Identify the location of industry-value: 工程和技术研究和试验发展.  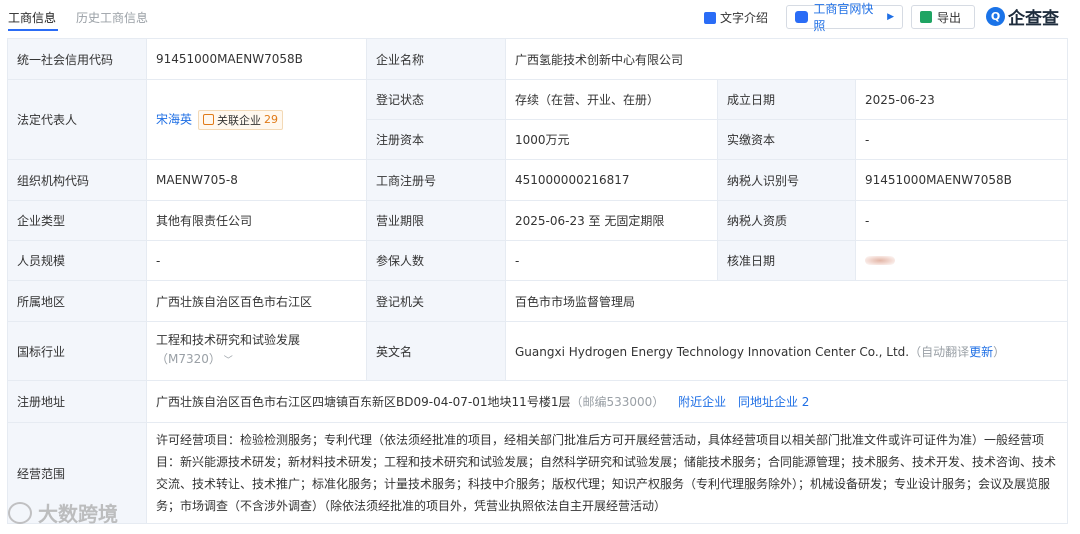
(228, 340).